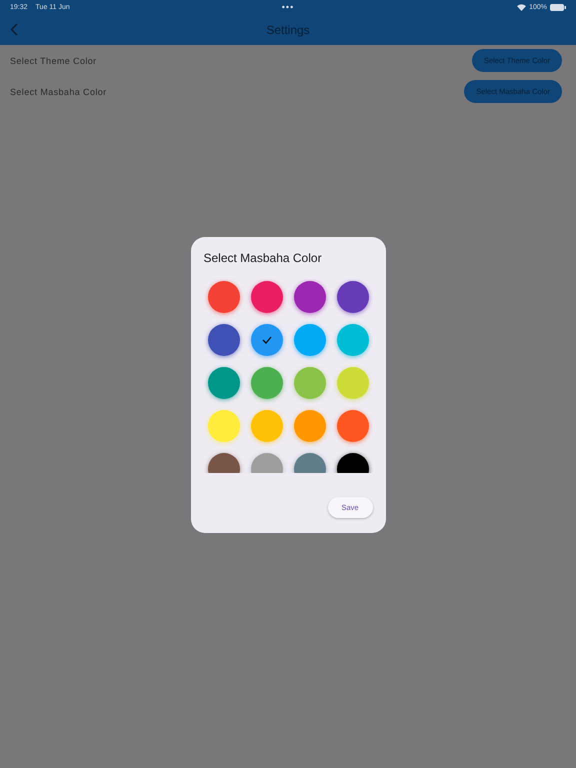  Describe the element at coordinates (558, 7) in the screenshot. I see `battery-icon` at that location.